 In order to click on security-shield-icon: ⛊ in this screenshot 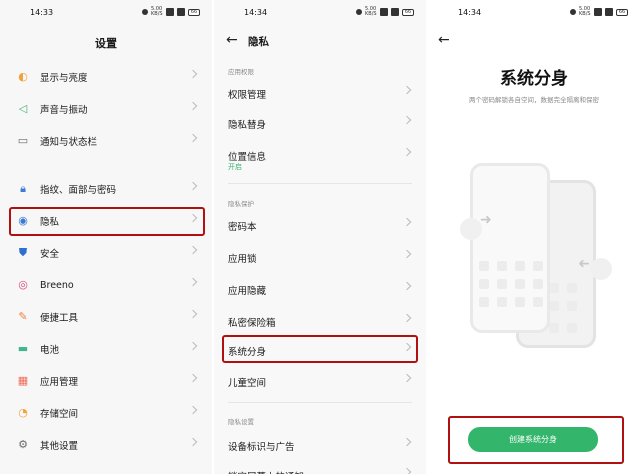, I will do `click(23, 252)`.